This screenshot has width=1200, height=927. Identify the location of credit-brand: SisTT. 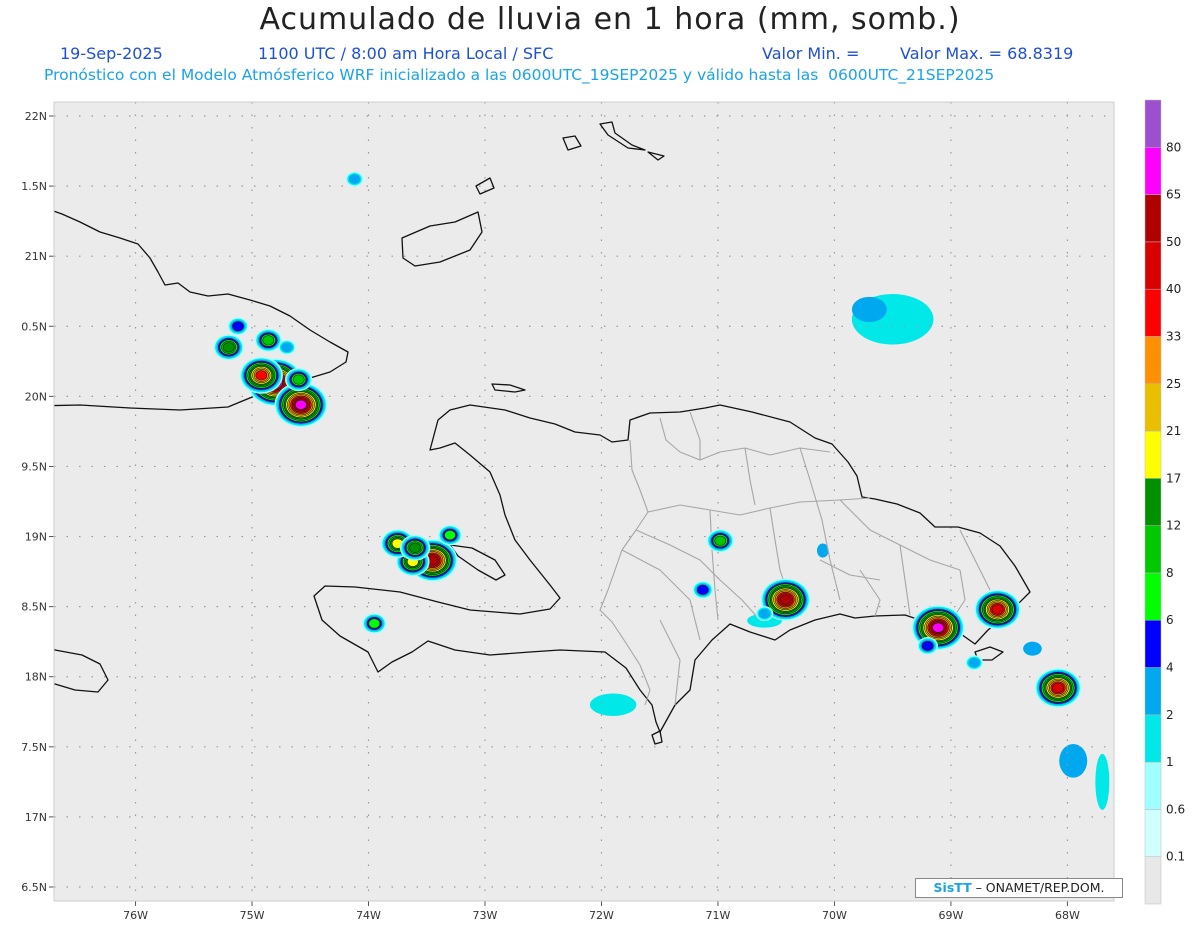
(952, 887).